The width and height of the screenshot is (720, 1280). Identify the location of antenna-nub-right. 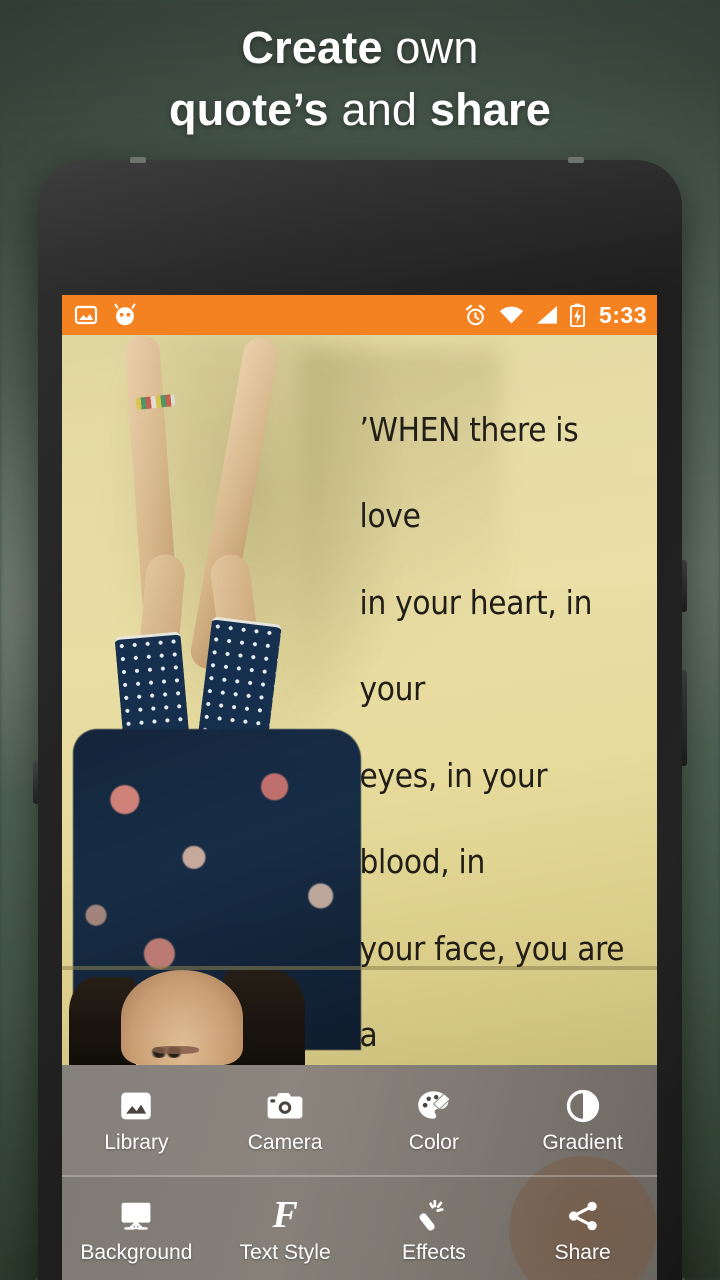
(576, 160).